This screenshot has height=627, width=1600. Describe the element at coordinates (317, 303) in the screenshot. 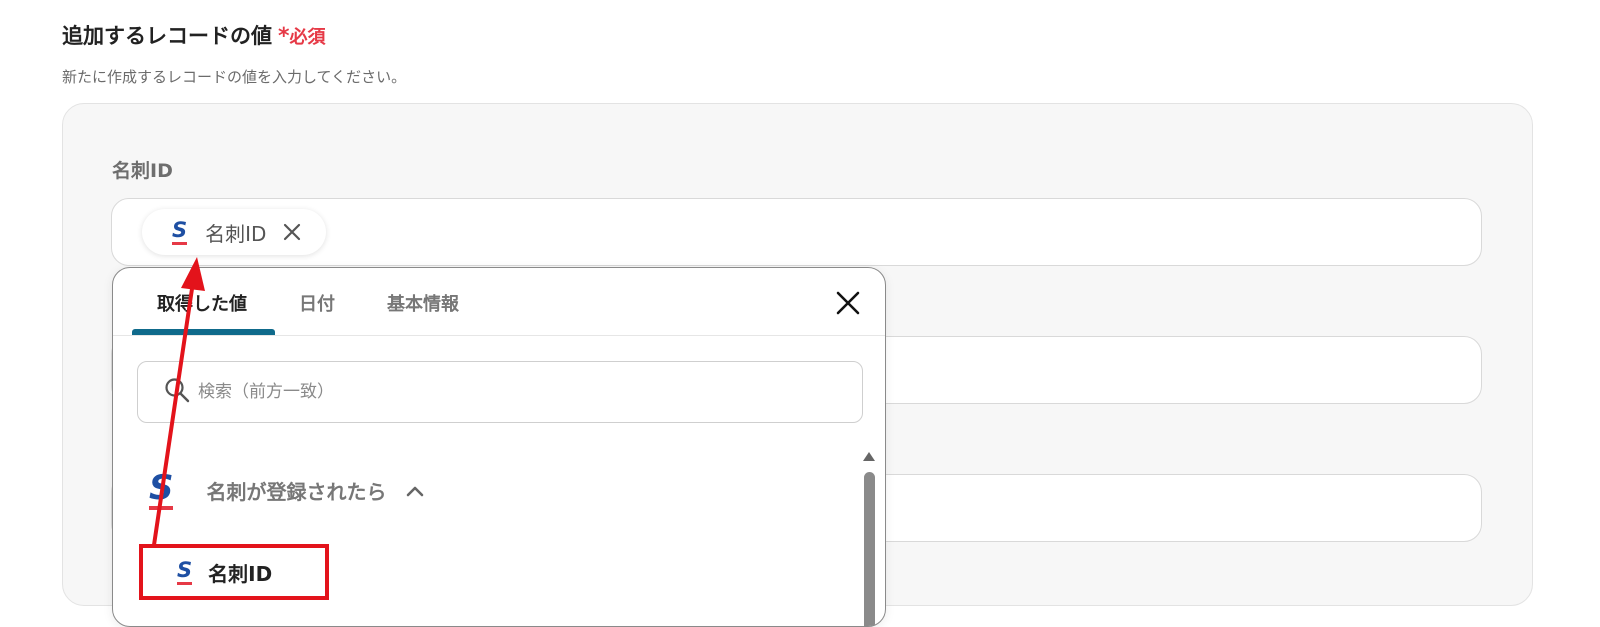

I see `tab-date: 日付` at that location.